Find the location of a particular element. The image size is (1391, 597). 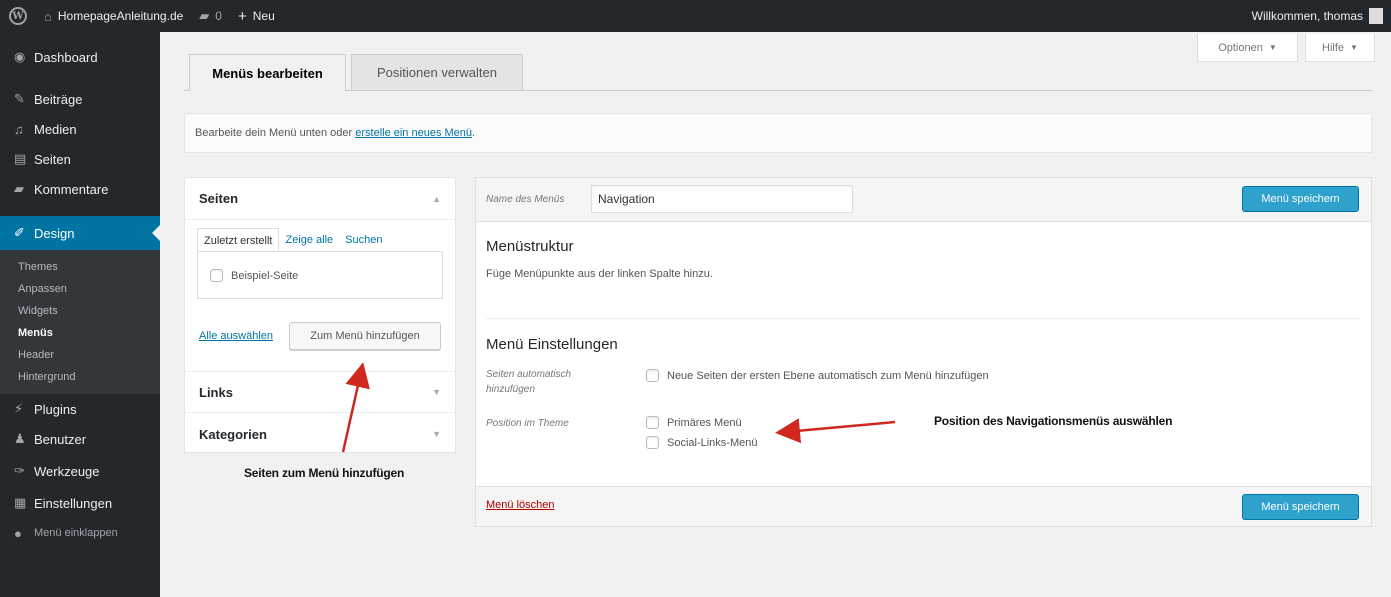

annotation-pages-text: Seiten zum Menü hinzufügen is located at coordinates (324, 473).